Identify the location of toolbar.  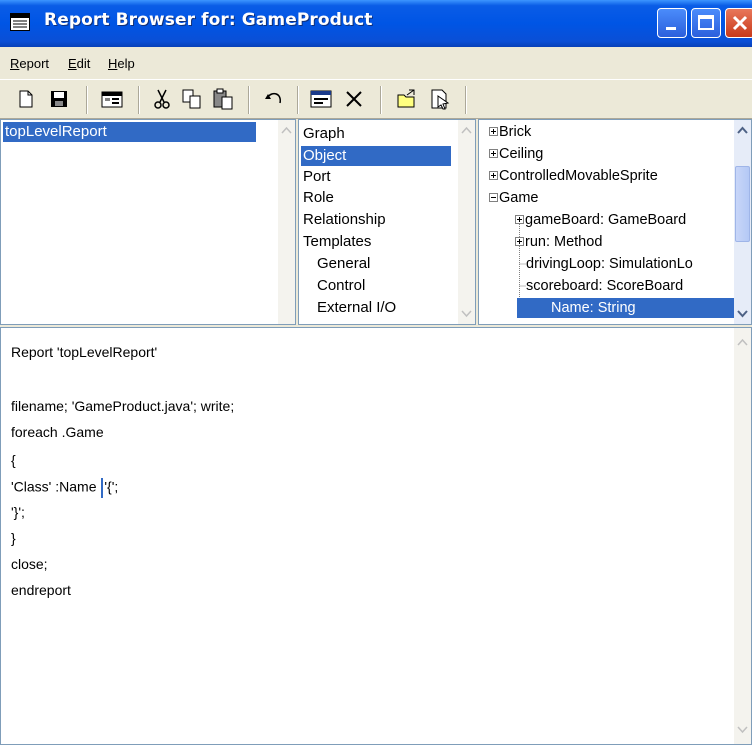
(376, 99).